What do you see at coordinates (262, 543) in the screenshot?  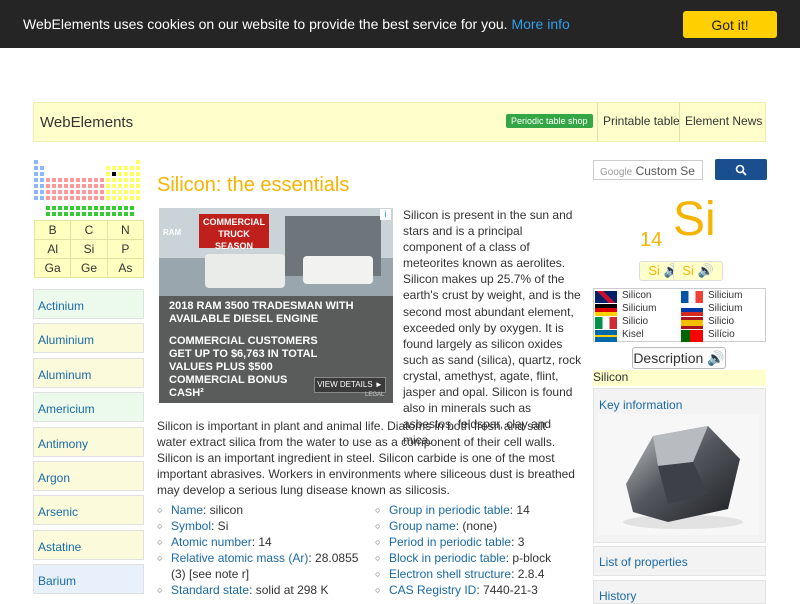 I see `property-item: Atomic number: 14` at bounding box center [262, 543].